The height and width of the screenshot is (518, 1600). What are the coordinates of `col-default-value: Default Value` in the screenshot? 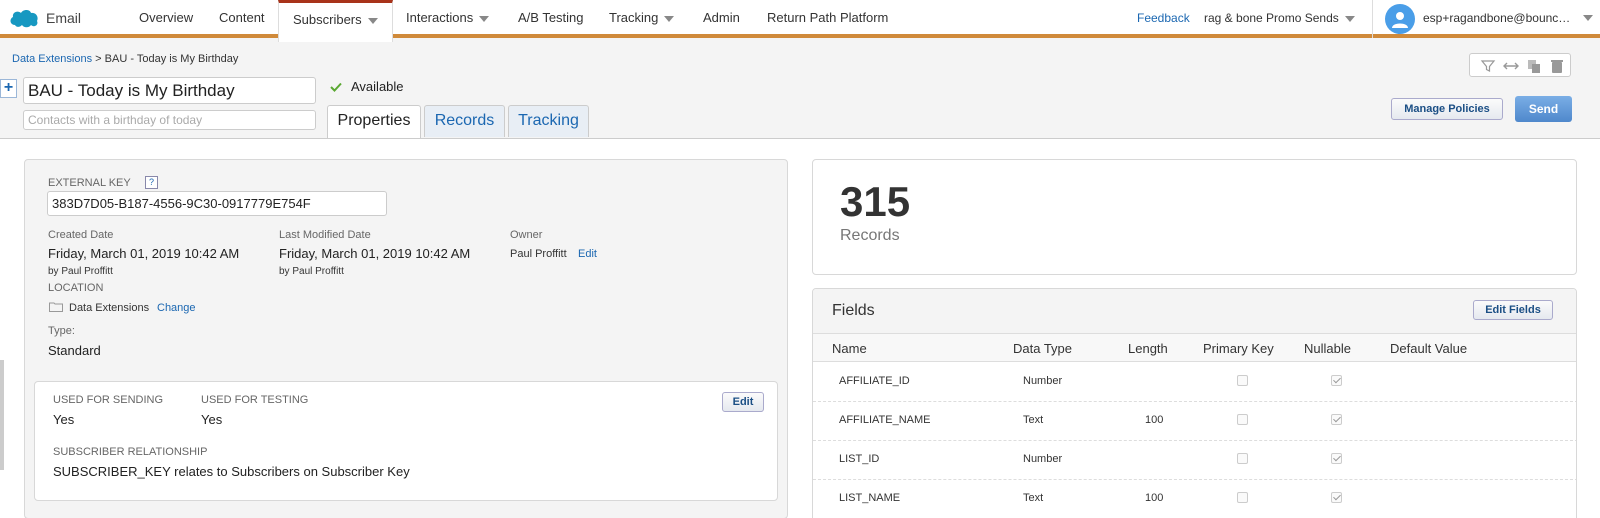 It's located at (1428, 348).